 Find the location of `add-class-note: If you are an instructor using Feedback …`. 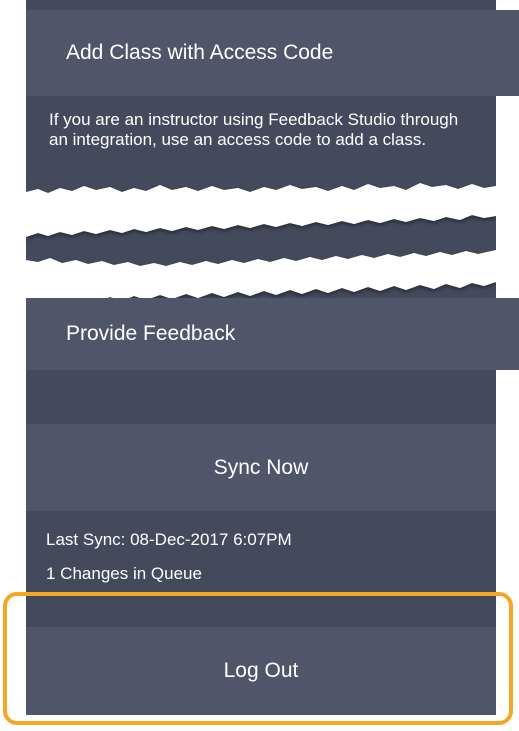

add-class-note: If you are an instructor using Feedback … is located at coordinates (254, 129).